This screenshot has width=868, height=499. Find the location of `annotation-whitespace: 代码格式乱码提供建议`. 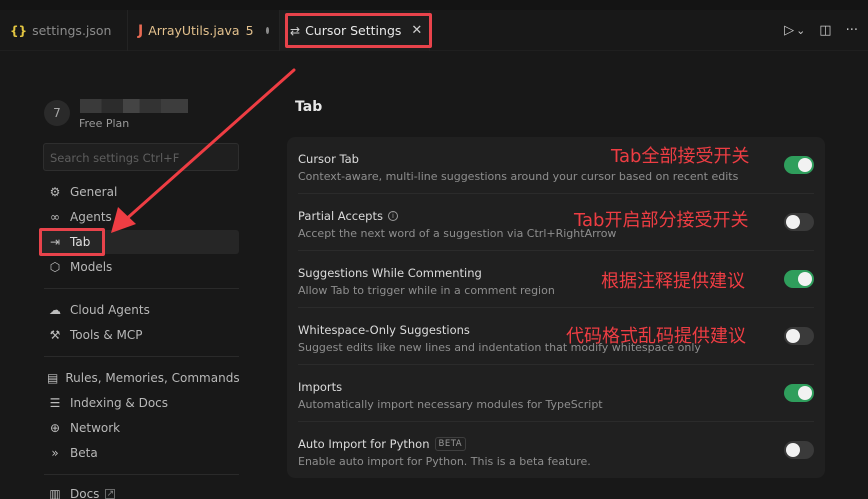

annotation-whitespace: 代码格式乱码提供建议 is located at coordinates (656, 336).